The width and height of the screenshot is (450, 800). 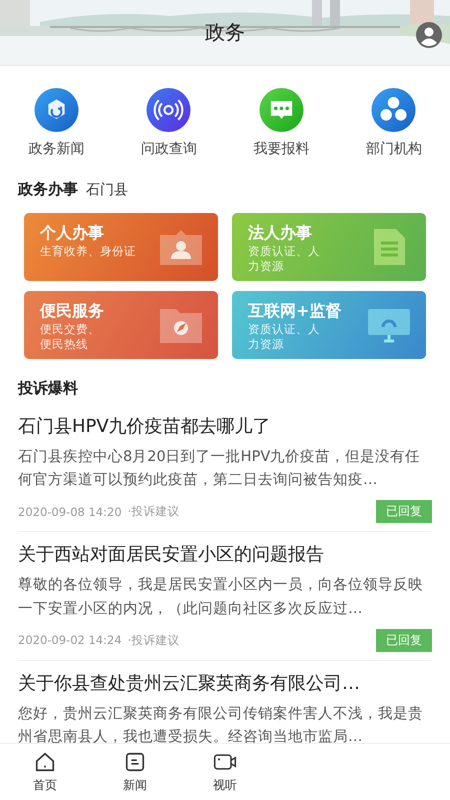 I want to click on quick-link: 部门机构, so click(x=394, y=123).